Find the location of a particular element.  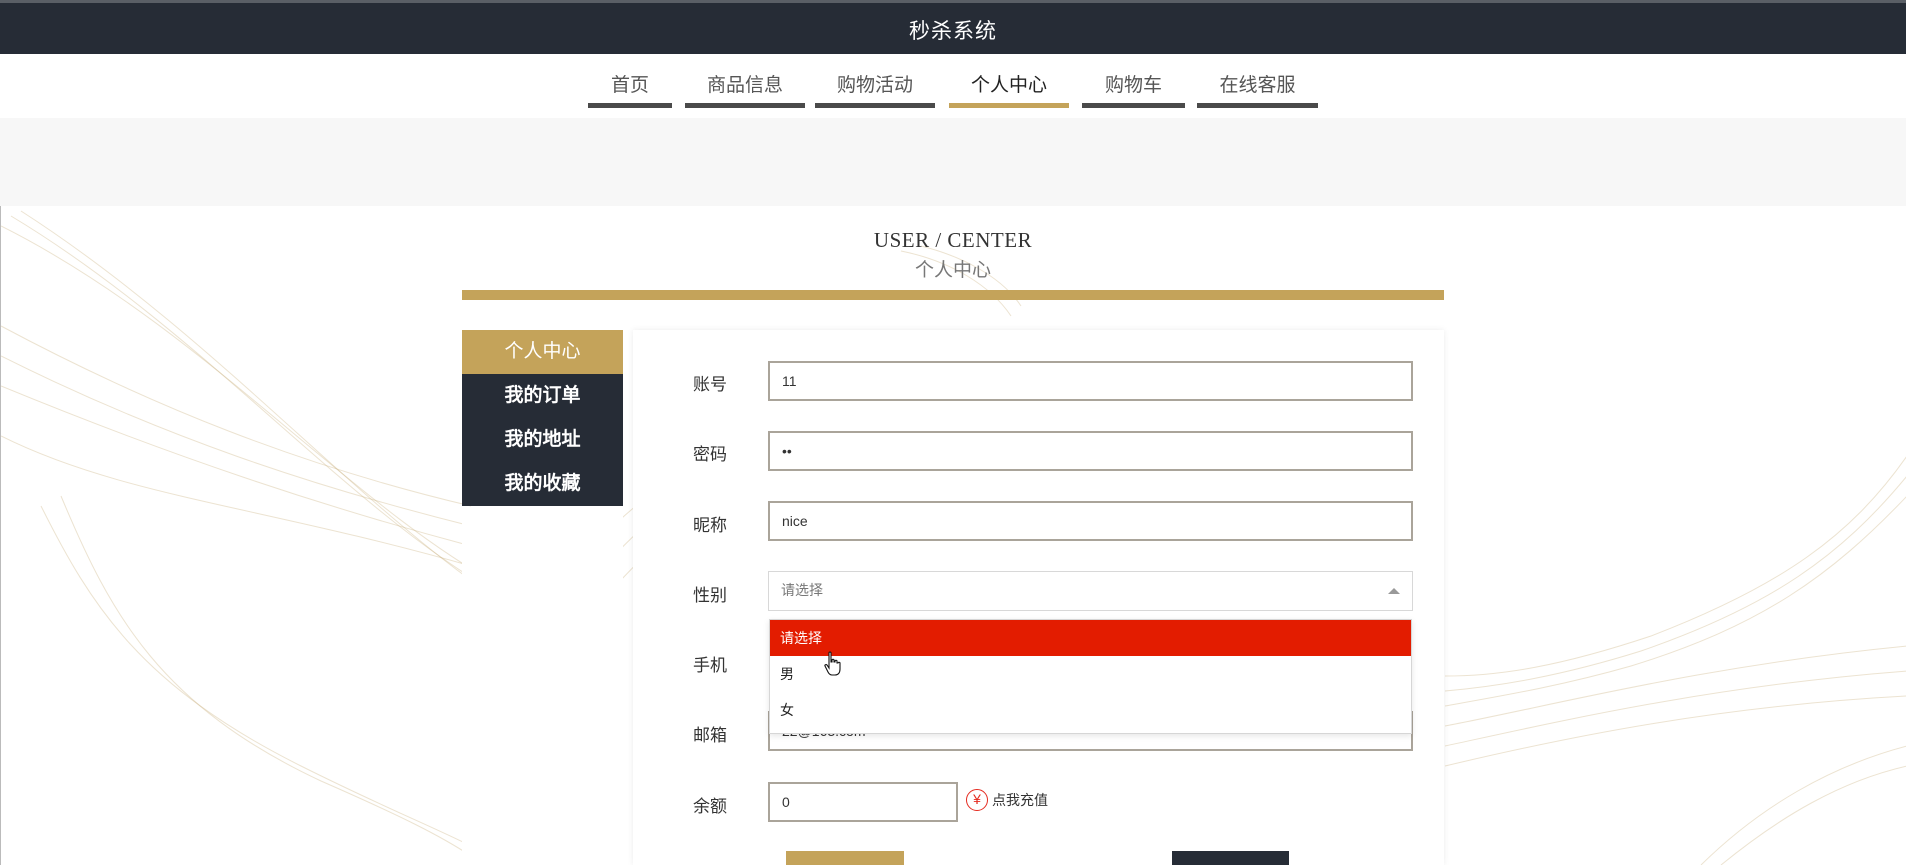

gender-option-male: 男 is located at coordinates (1090, 674).